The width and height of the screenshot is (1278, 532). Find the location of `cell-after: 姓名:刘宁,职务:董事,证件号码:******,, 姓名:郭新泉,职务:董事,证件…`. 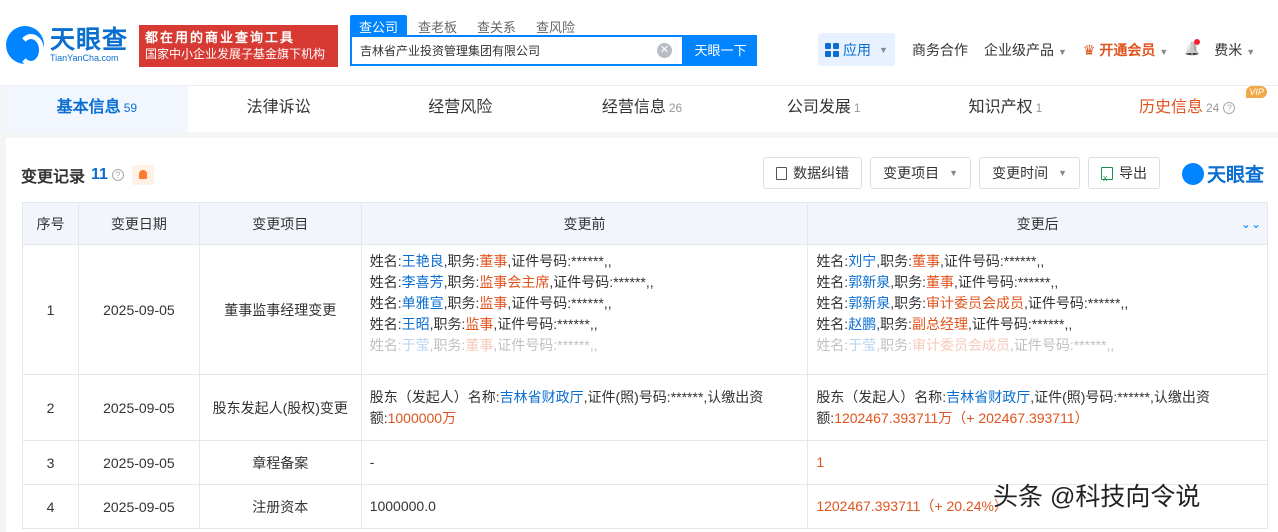

cell-after: 姓名:刘宁,职务:董事,证件号码:******,, 姓名:郭新泉,职务:董事,证件… is located at coordinates (1037, 309).